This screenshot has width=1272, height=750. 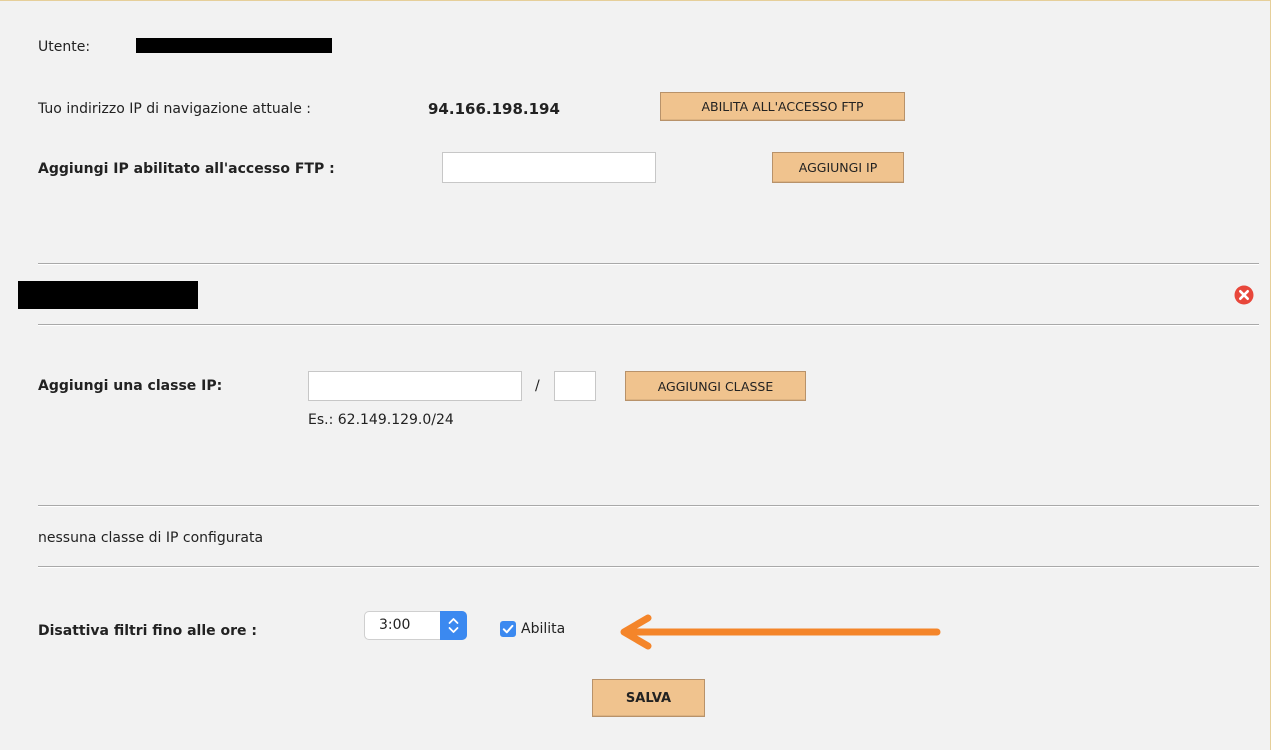 I want to click on redacted-section-title, so click(x=108, y=295).